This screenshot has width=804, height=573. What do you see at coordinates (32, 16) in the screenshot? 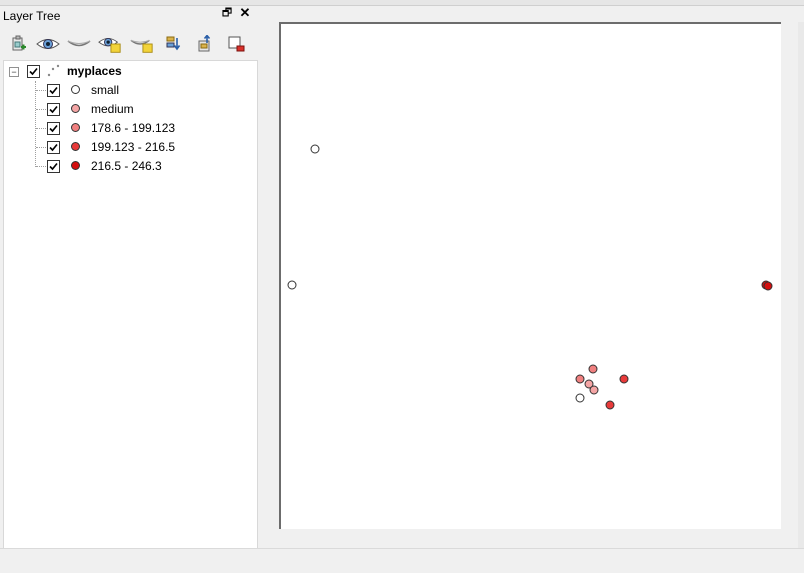
I see `panel-title: Layer Tree` at bounding box center [32, 16].